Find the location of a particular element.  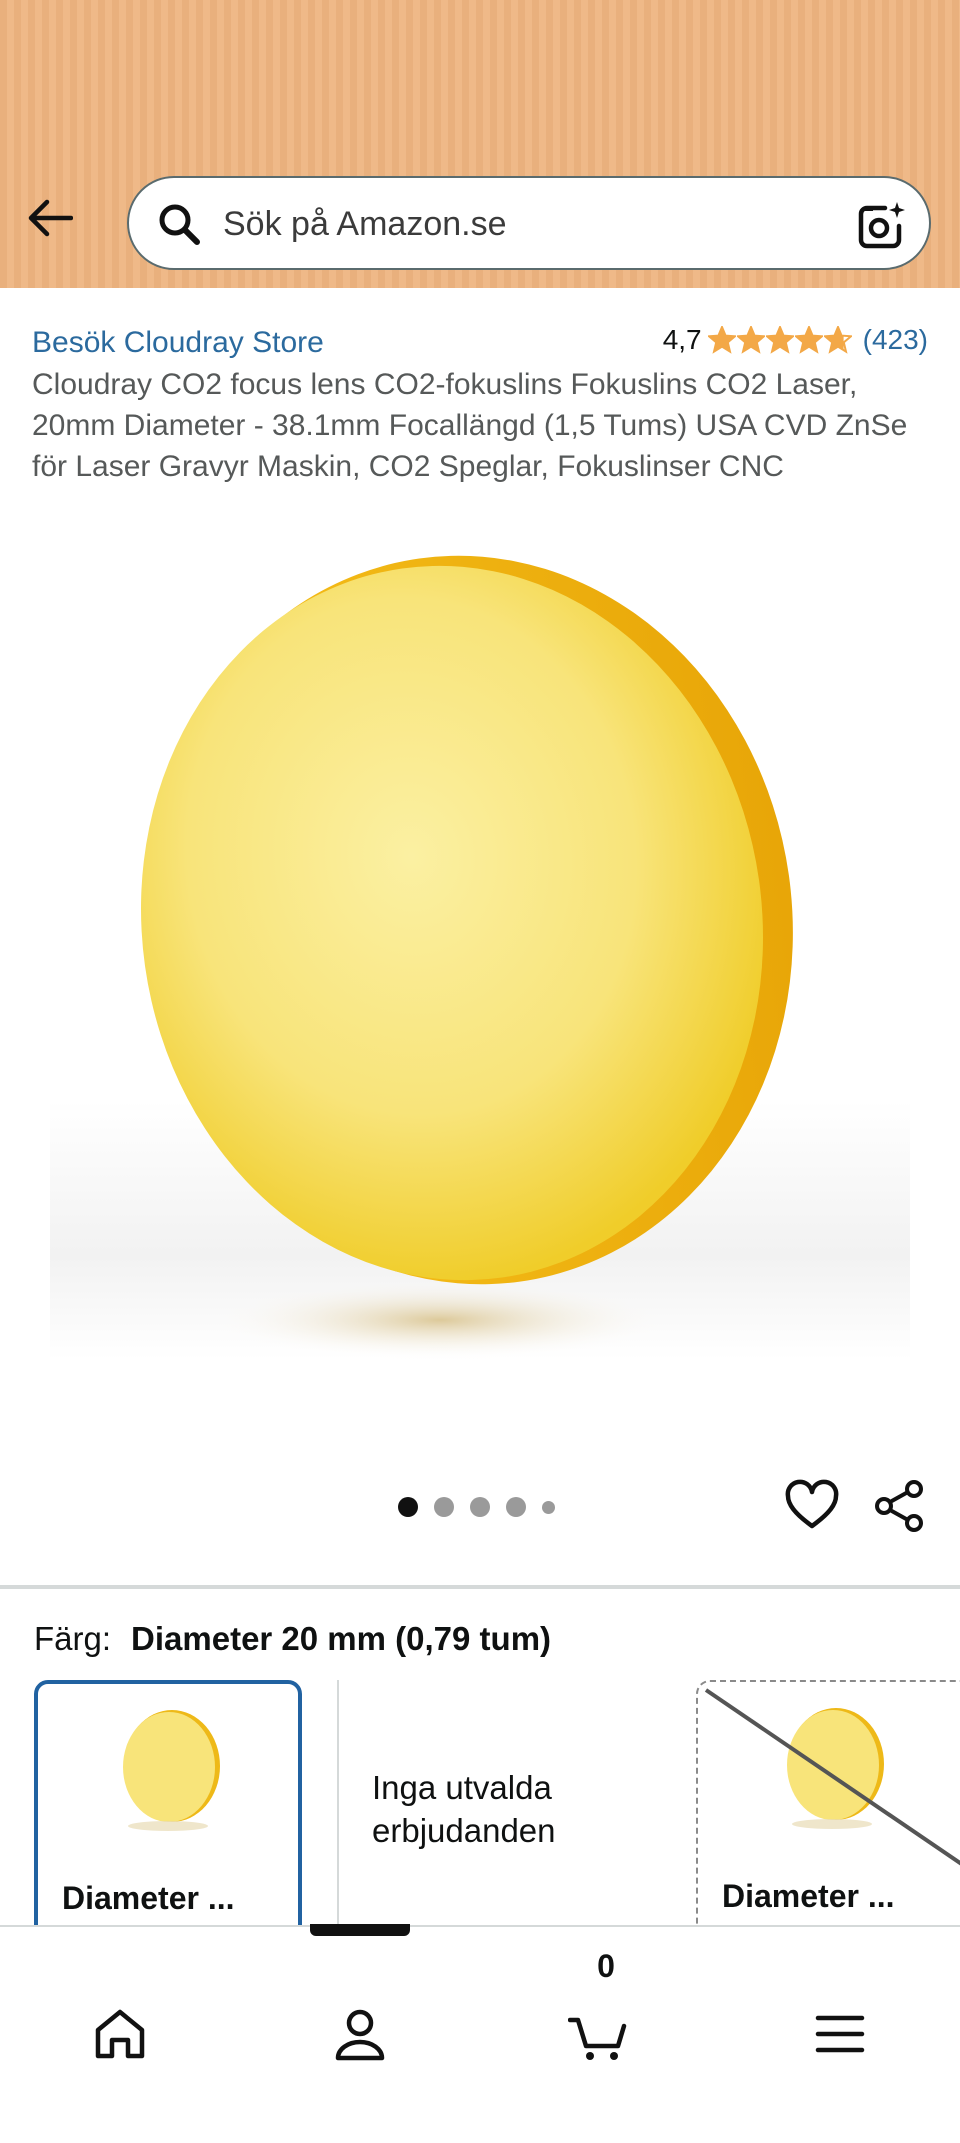

menu-icon is located at coordinates (840, 2034).